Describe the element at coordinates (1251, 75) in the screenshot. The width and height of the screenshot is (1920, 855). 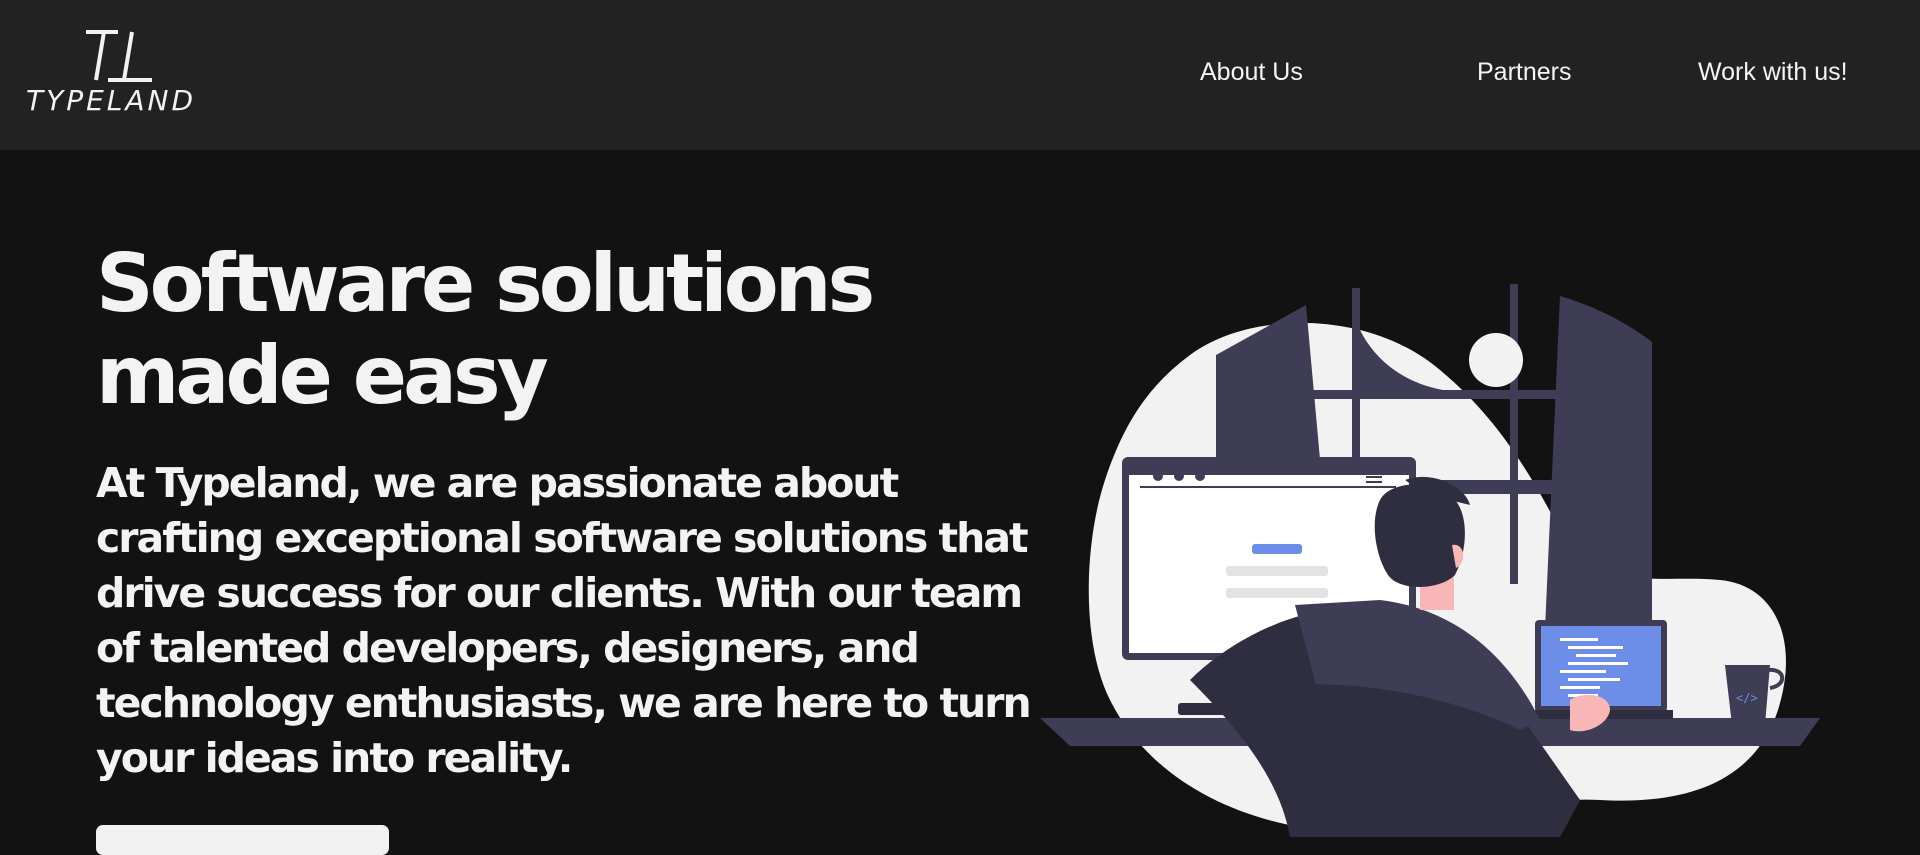
I see `nav-about-us: About Us` at that location.